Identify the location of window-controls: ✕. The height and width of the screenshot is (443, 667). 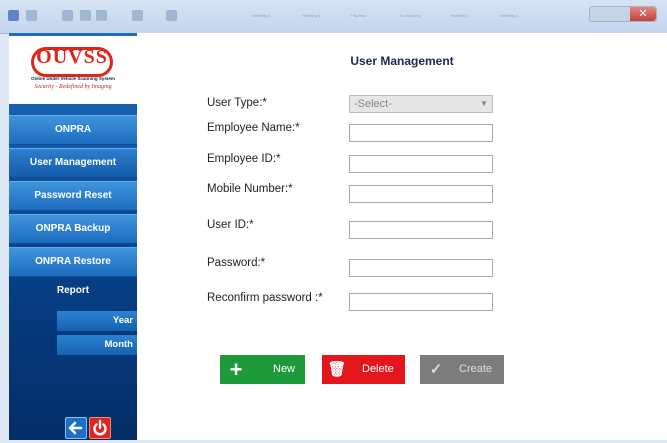
(623, 14).